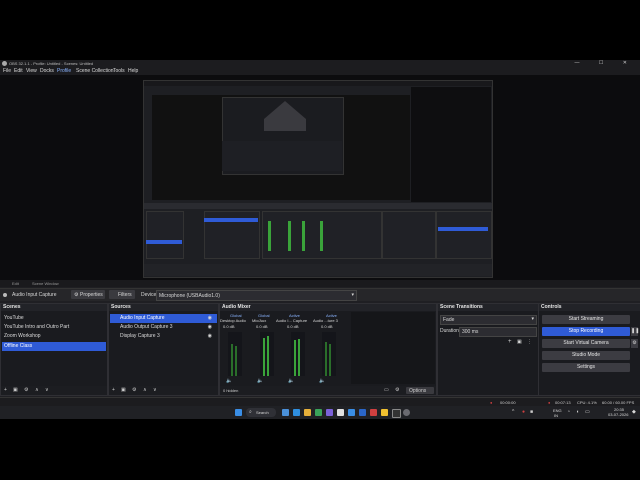  Describe the element at coordinates (5, 390) in the screenshot. I see `add-scene-icon: +` at that location.